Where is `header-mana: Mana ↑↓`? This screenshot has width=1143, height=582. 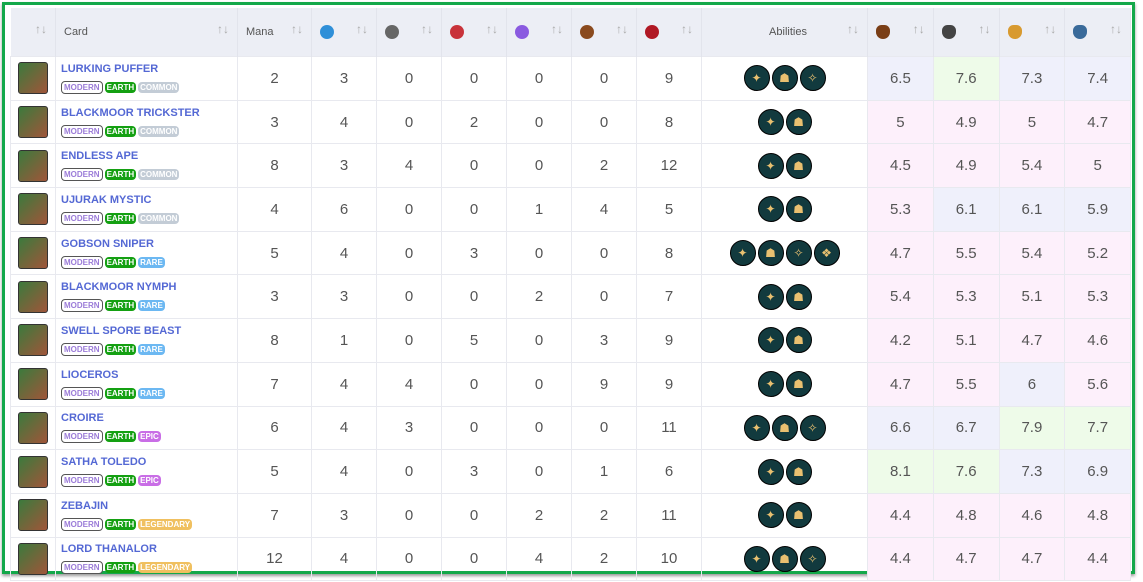 header-mana: Mana ↑↓ is located at coordinates (274, 32).